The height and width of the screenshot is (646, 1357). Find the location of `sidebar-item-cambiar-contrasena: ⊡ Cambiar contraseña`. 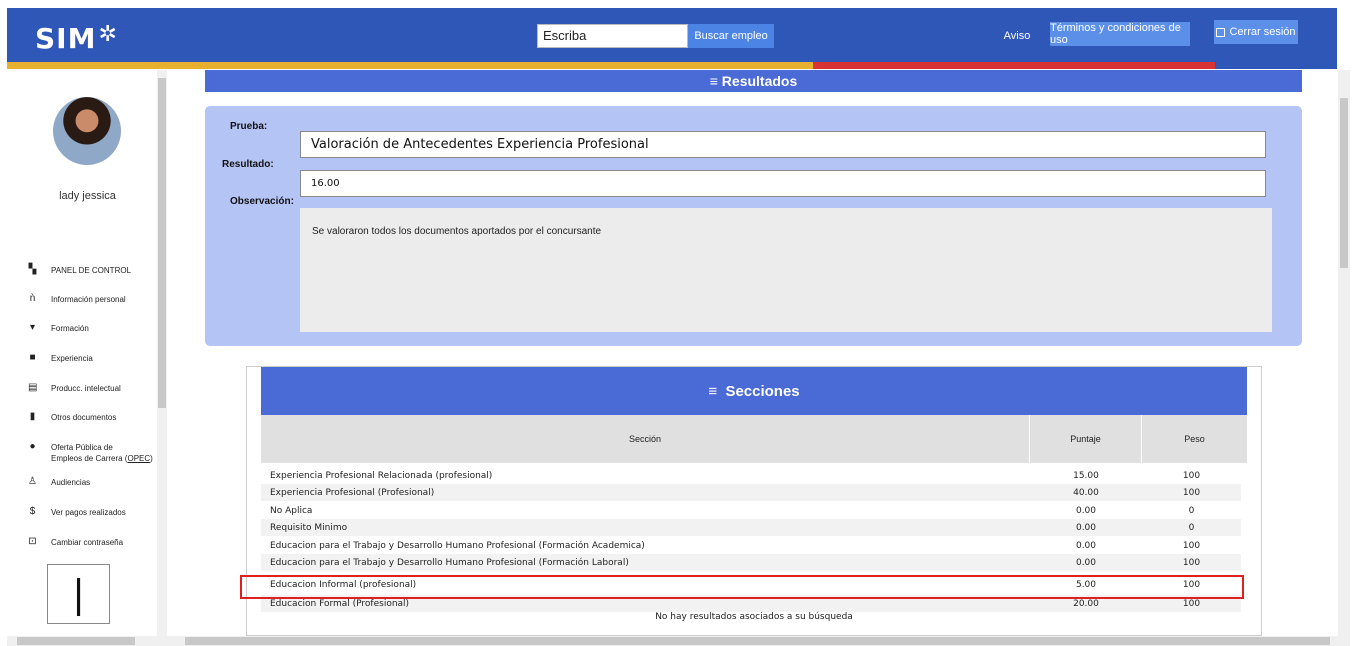

sidebar-item-cambiar-contrasena: ⊡ Cambiar contraseña is located at coordinates (98, 542).